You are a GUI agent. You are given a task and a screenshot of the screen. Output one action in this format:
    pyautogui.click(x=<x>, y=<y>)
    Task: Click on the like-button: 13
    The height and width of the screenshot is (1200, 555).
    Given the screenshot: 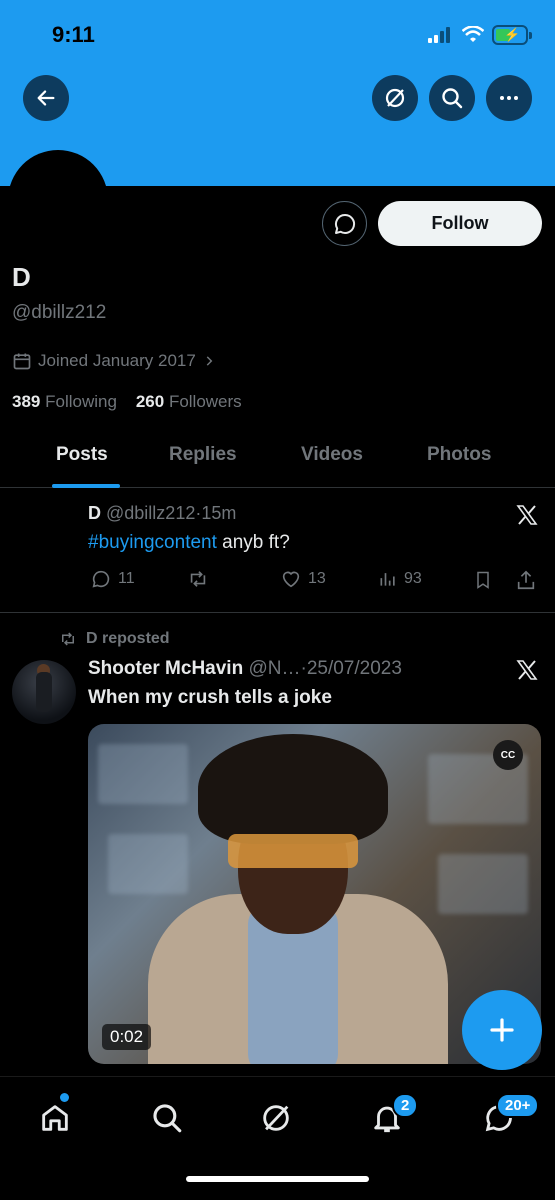 What is the action you would take?
    pyautogui.click(x=303, y=579)
    